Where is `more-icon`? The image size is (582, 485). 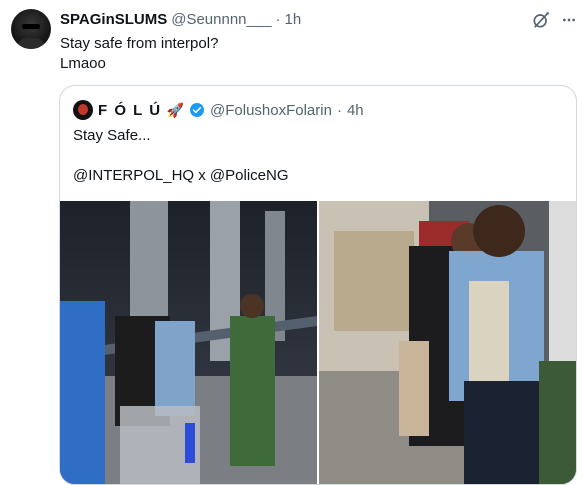 more-icon is located at coordinates (569, 20).